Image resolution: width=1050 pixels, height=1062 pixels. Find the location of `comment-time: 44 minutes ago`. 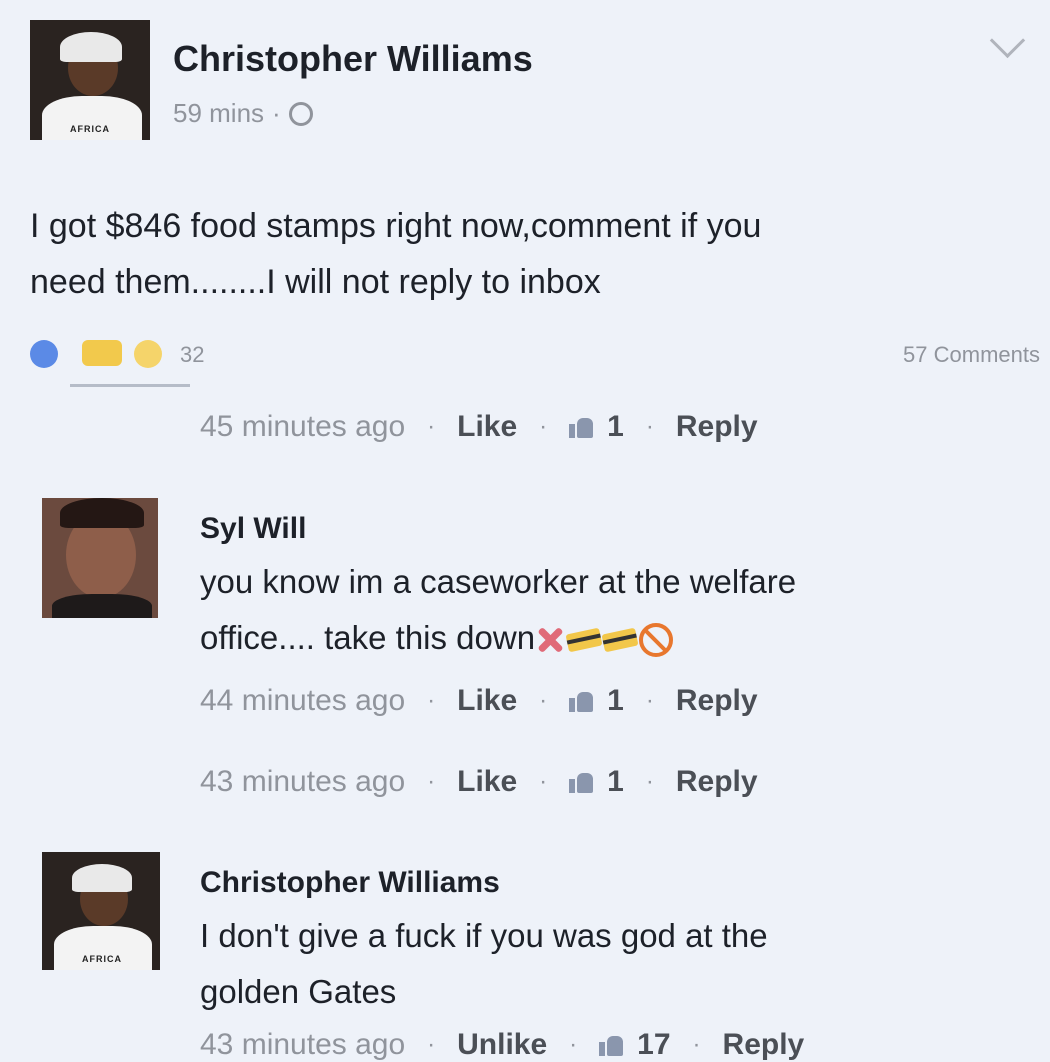

comment-time: 44 minutes ago is located at coordinates (302, 701).